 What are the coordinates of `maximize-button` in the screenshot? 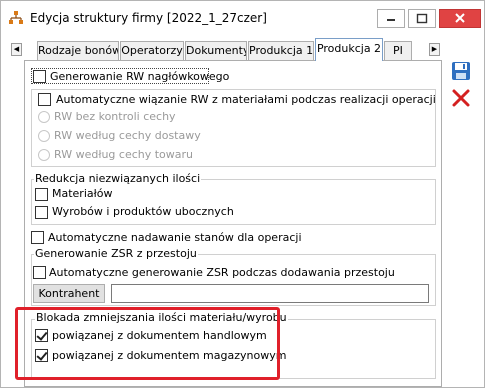 It's located at (422, 18).